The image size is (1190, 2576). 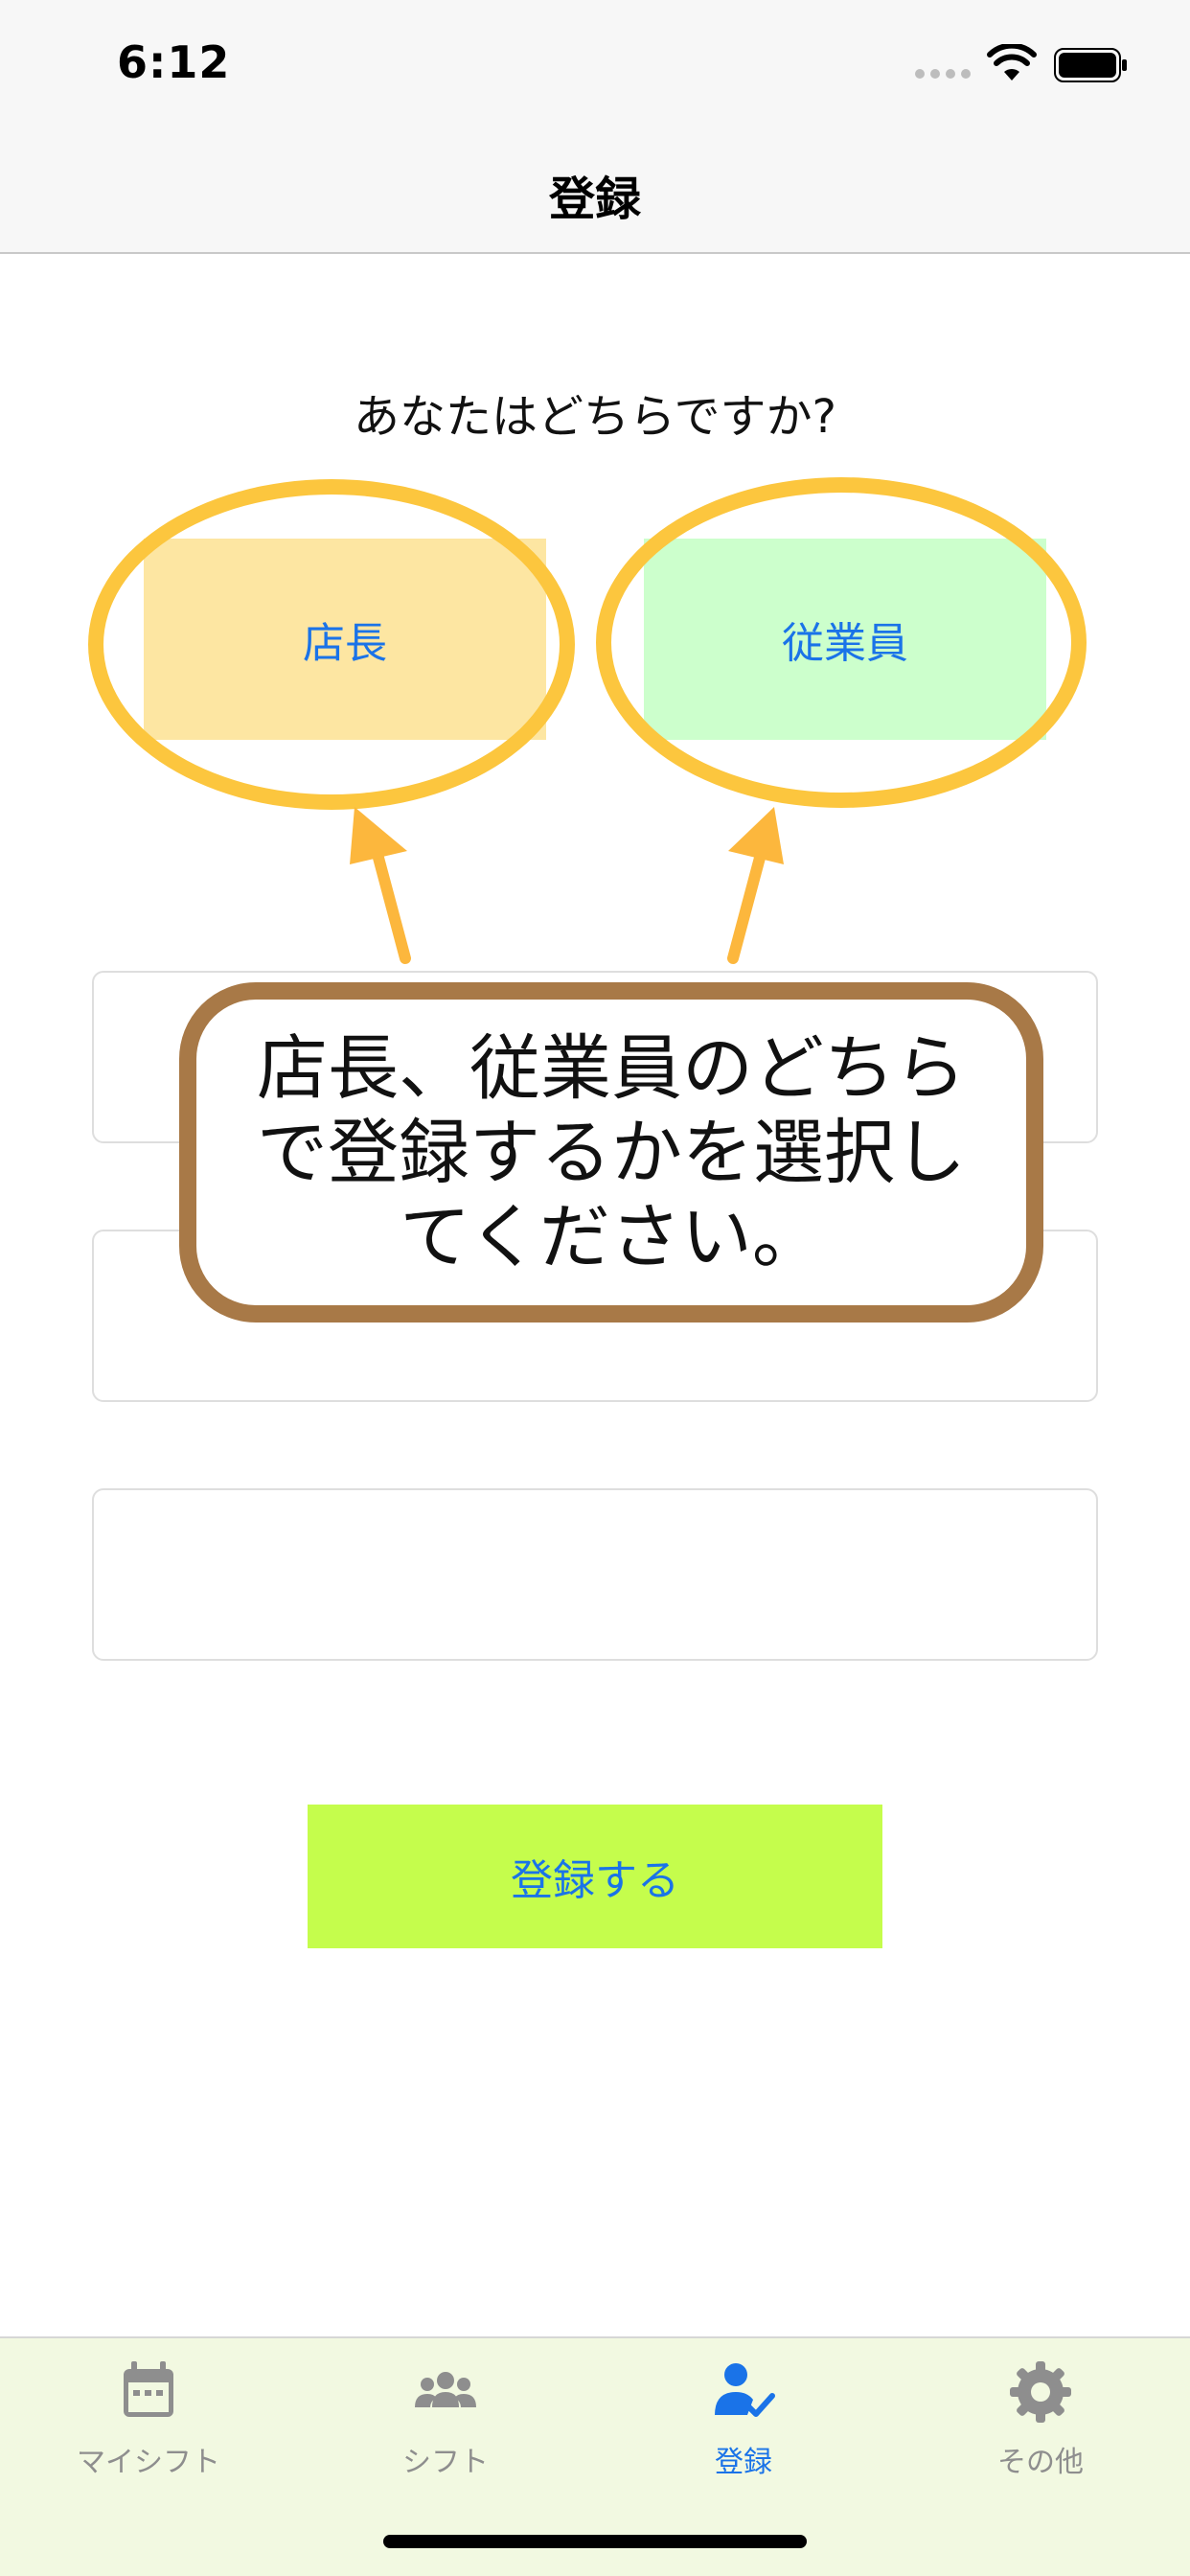 What do you see at coordinates (148, 2389) in the screenshot?
I see `calendar-icon` at bounding box center [148, 2389].